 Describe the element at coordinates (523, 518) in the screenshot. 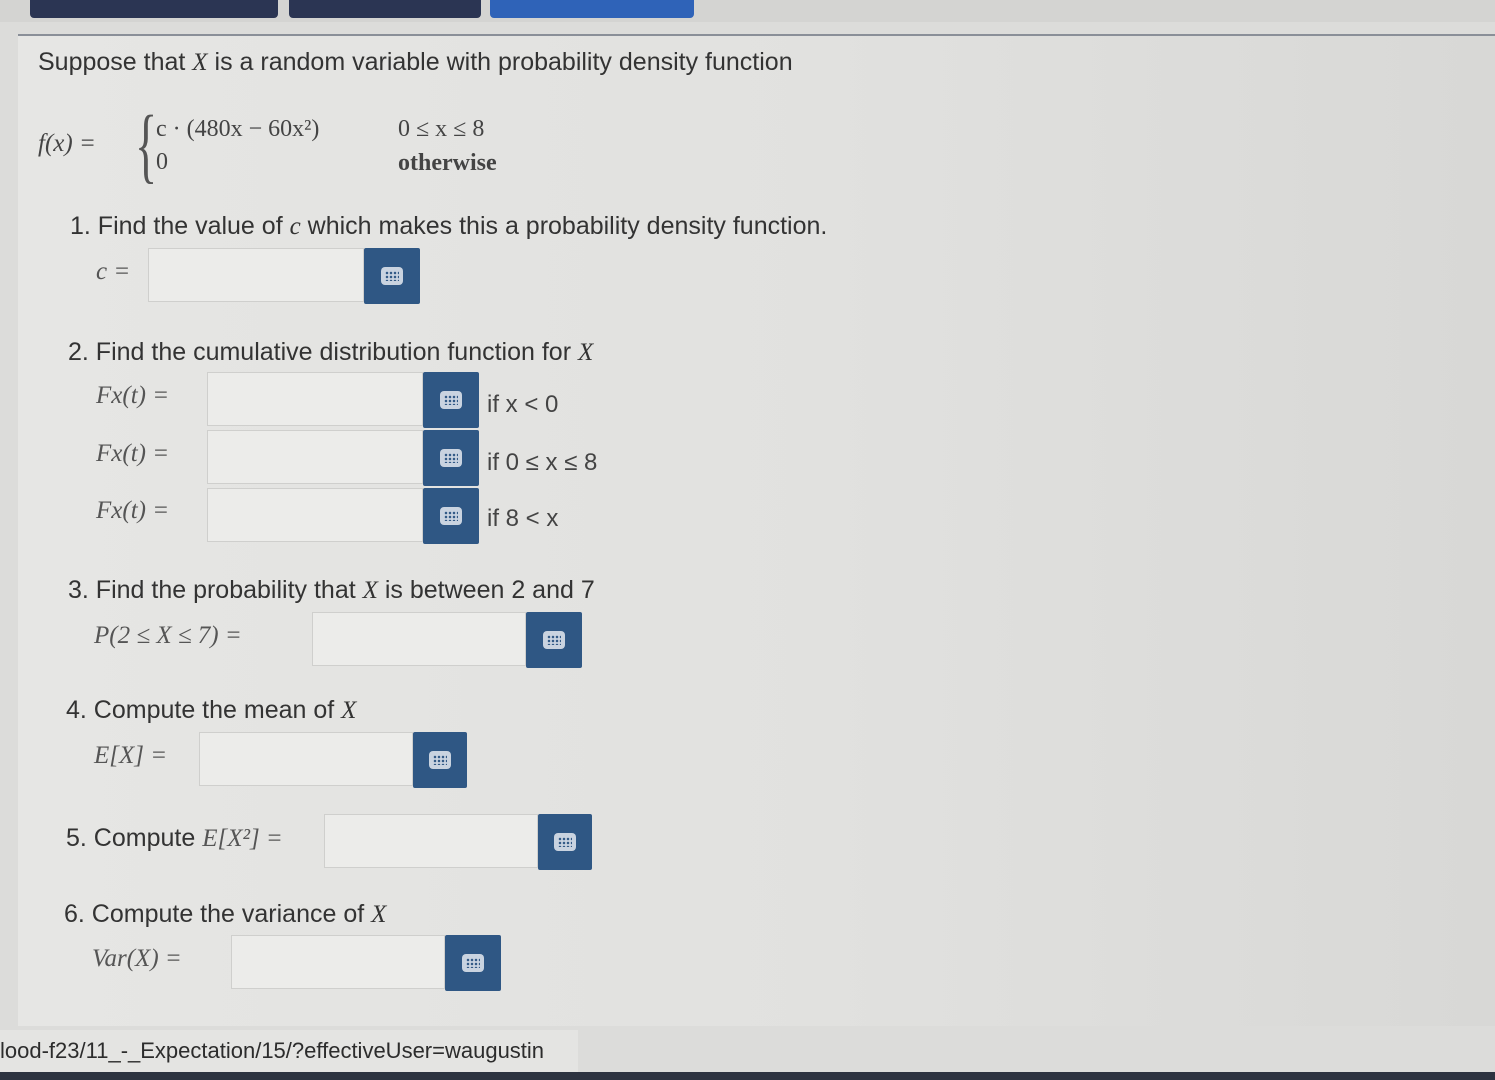

I see `cdf-row-3-condition: if 8 < x` at that location.